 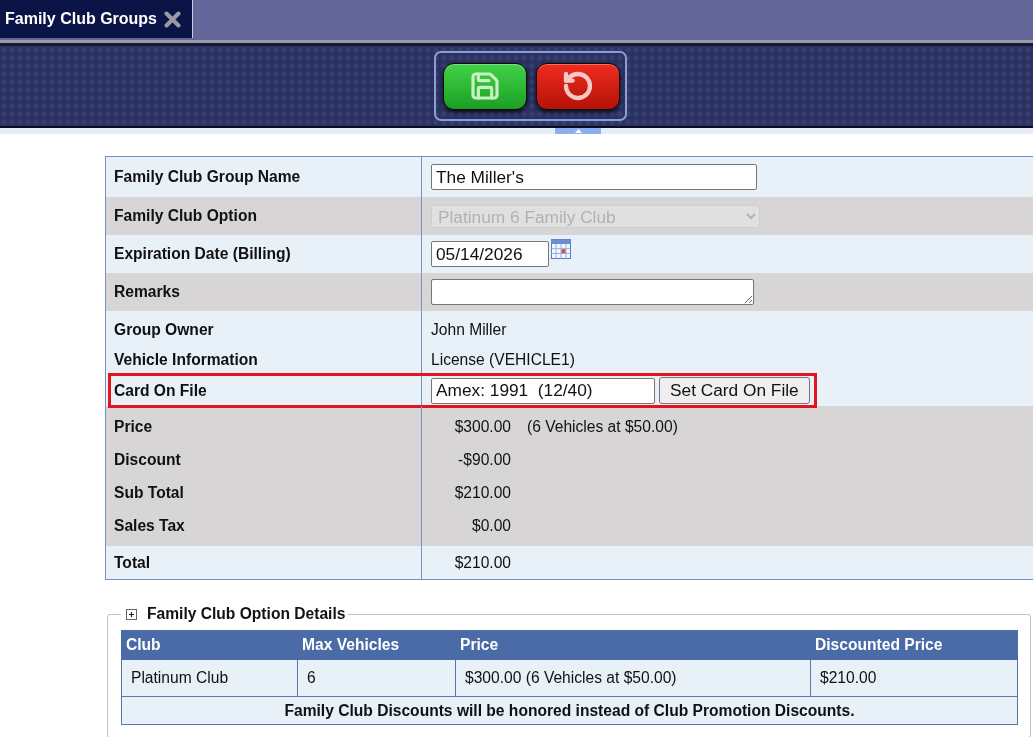 I want to click on amount-value: -$90.00, so click(x=484, y=459).